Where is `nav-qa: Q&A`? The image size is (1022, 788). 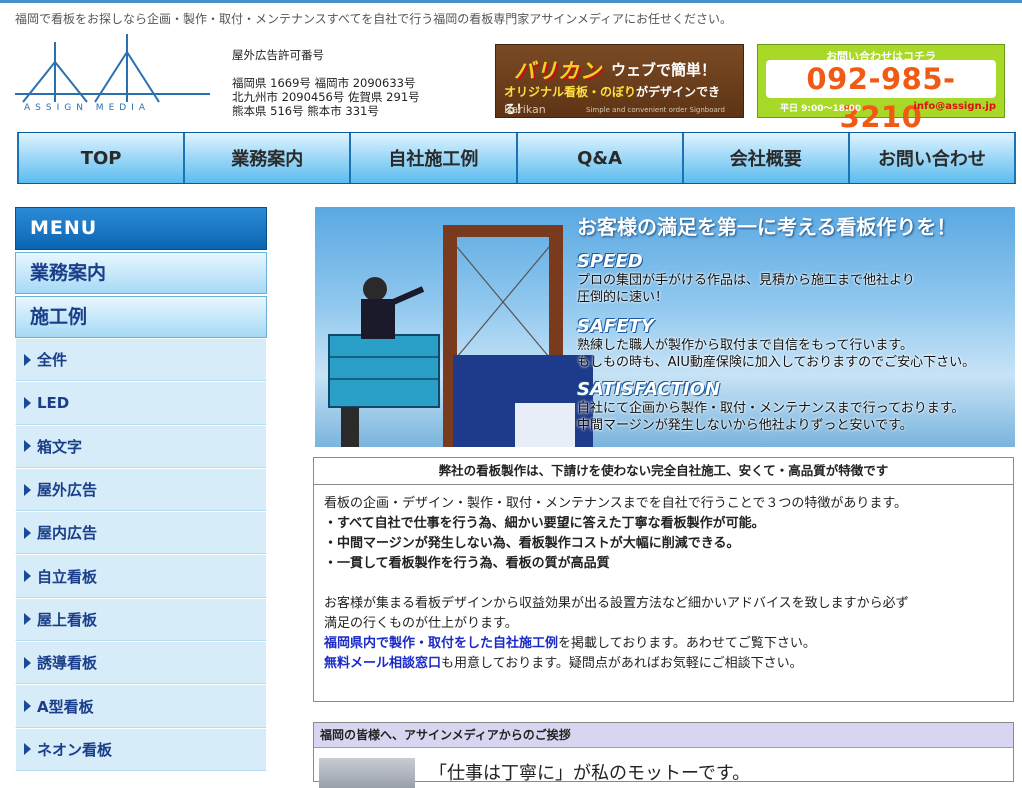 nav-qa: Q&A is located at coordinates (598, 158).